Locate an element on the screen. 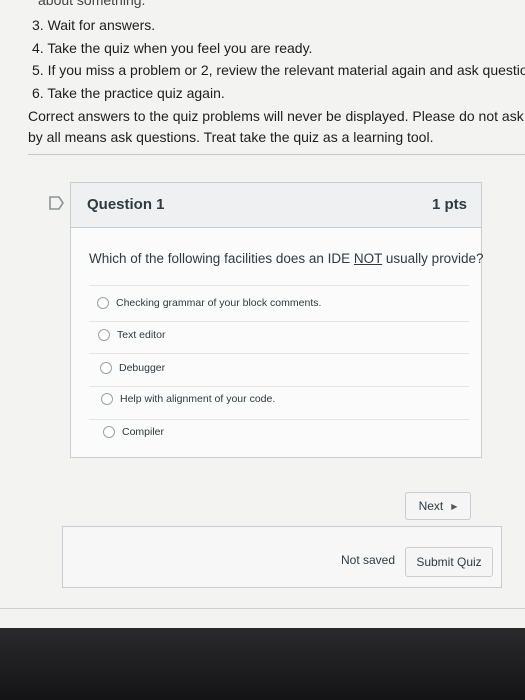 The width and height of the screenshot is (525, 700). device-bezel is located at coordinates (262, 664).